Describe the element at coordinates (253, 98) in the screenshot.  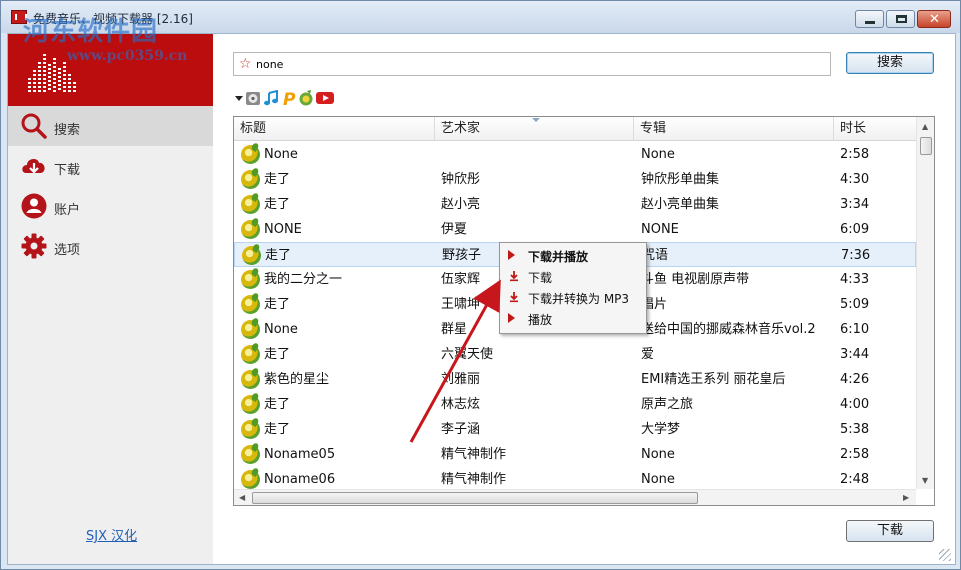
I see `disc-icon` at that location.